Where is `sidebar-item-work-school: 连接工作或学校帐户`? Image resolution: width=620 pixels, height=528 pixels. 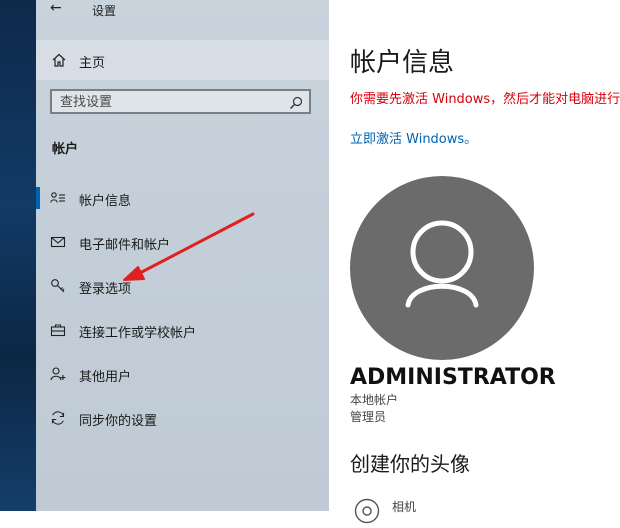 sidebar-item-work-school: 连接工作或学校帐户 is located at coordinates (182, 330).